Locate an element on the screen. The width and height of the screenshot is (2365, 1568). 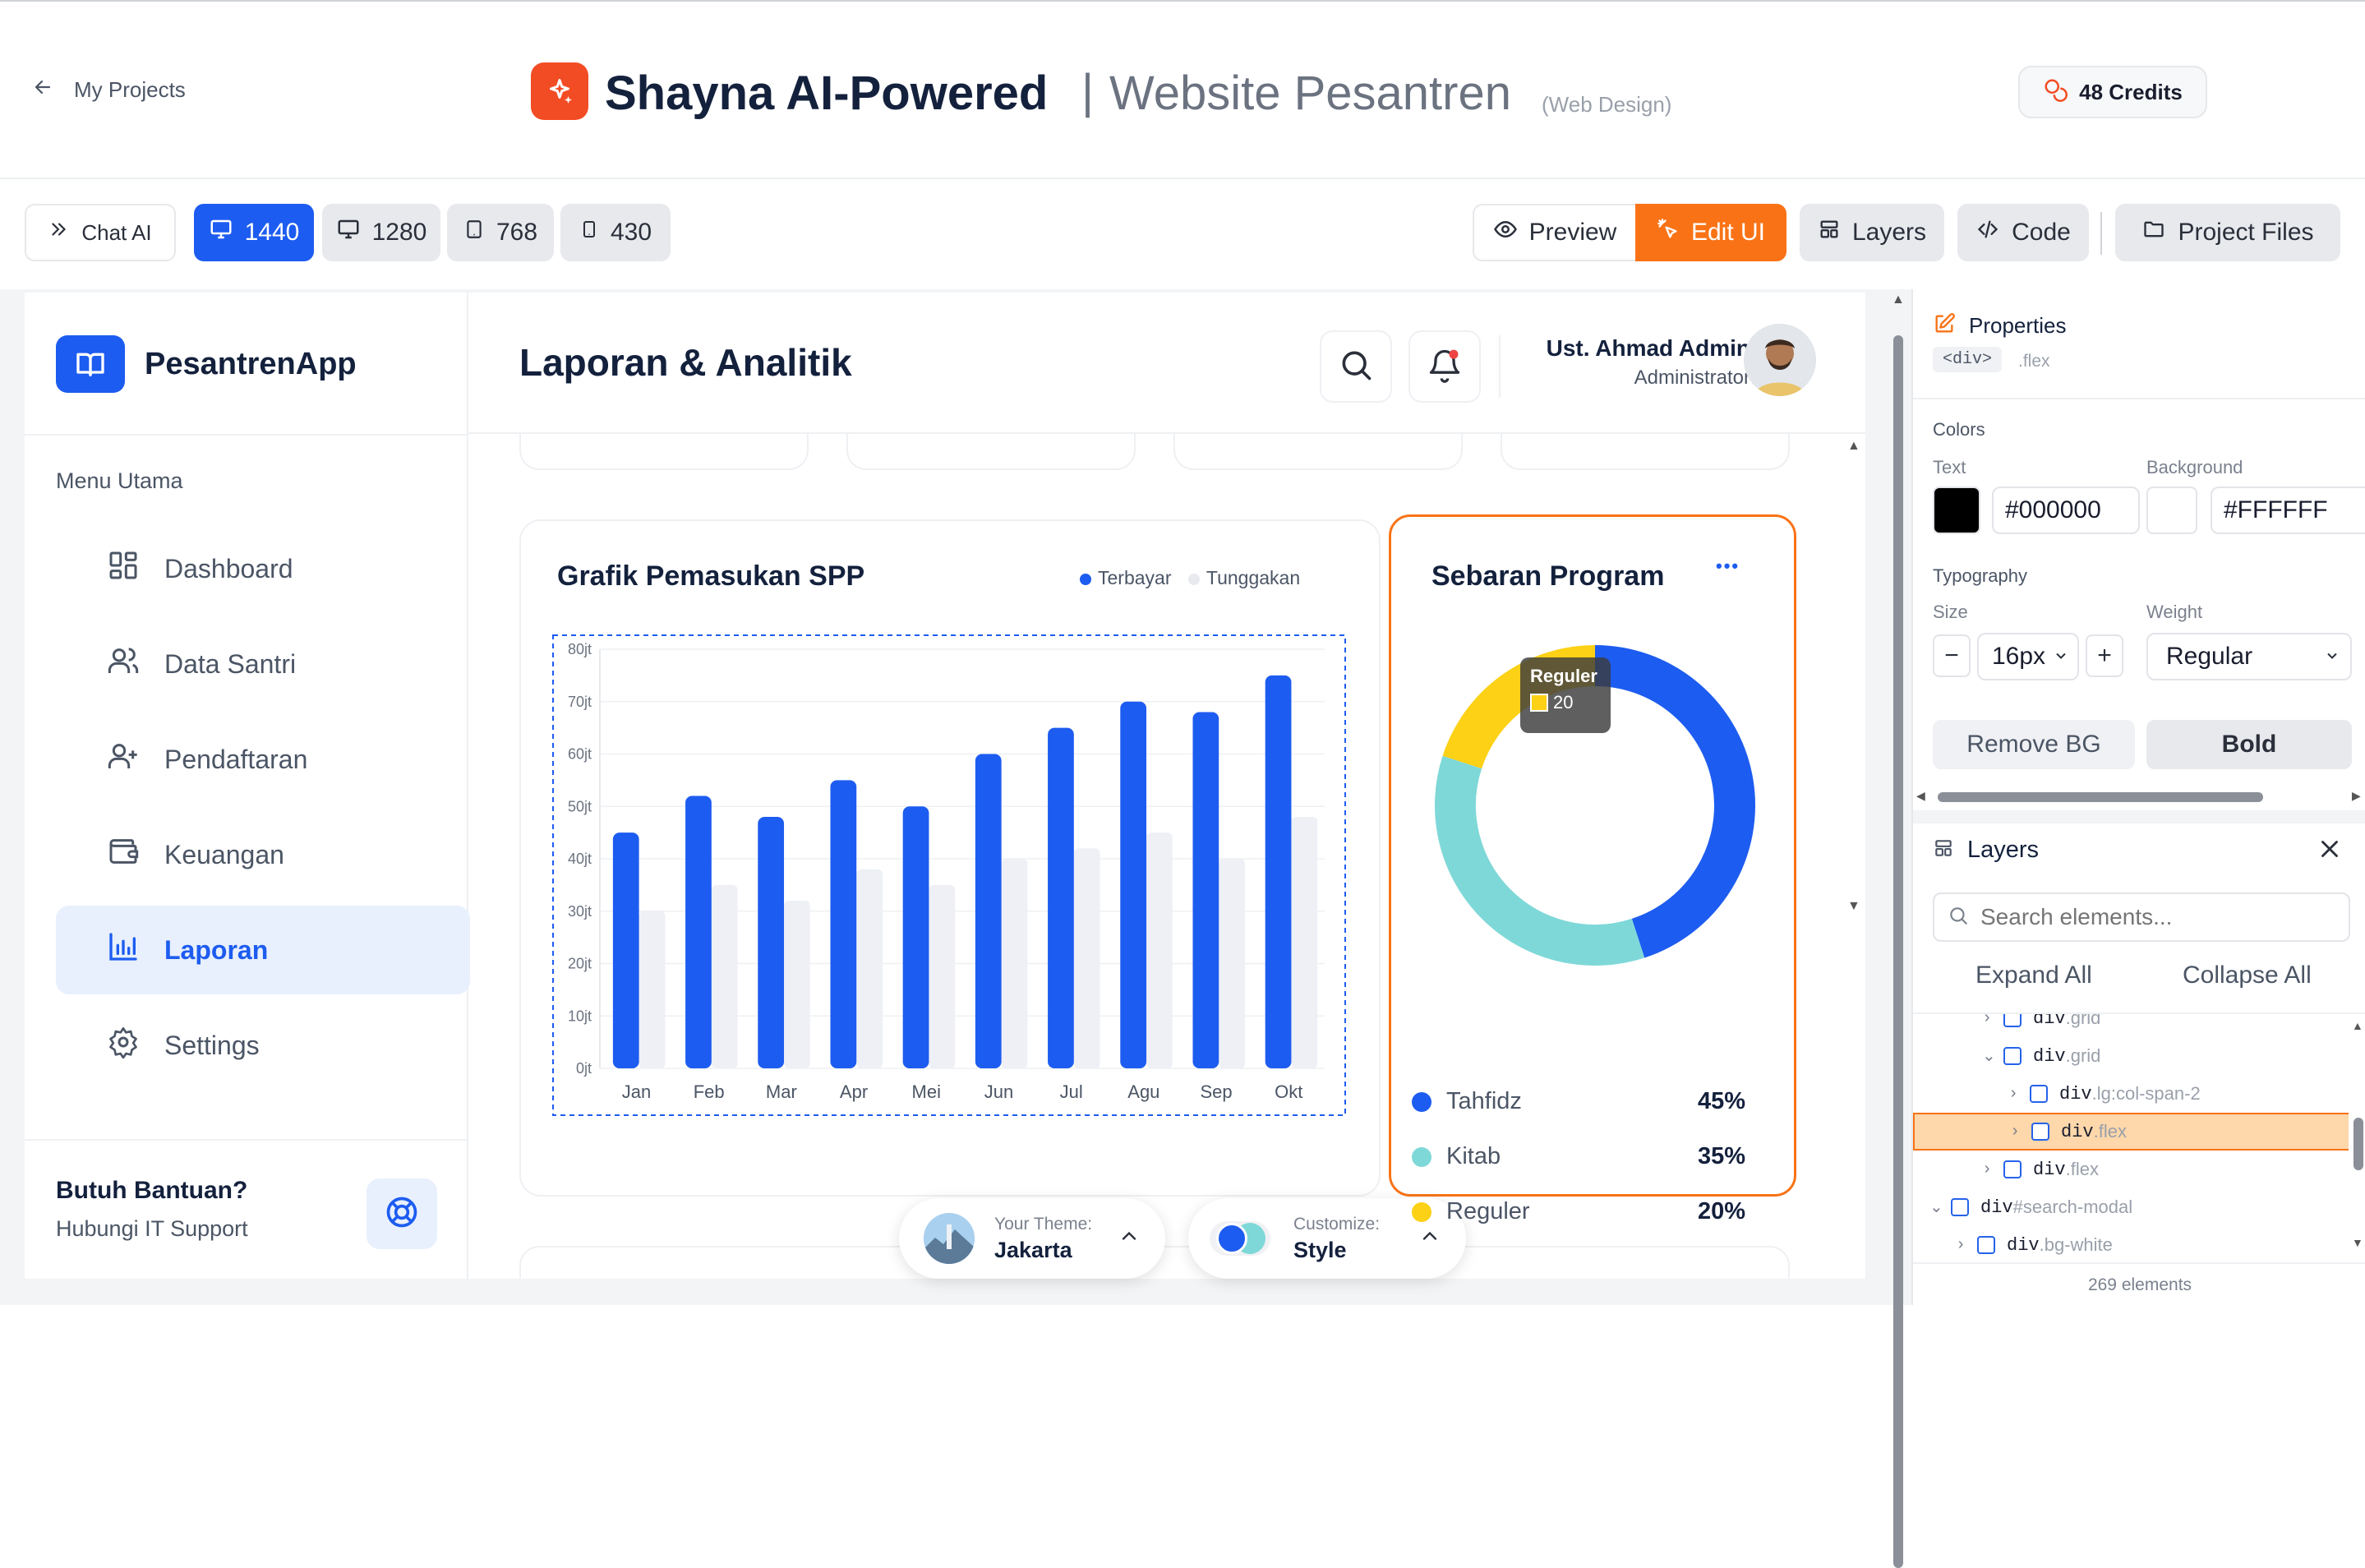
edit-ui-button: Edit UI is located at coordinates (1710, 232).